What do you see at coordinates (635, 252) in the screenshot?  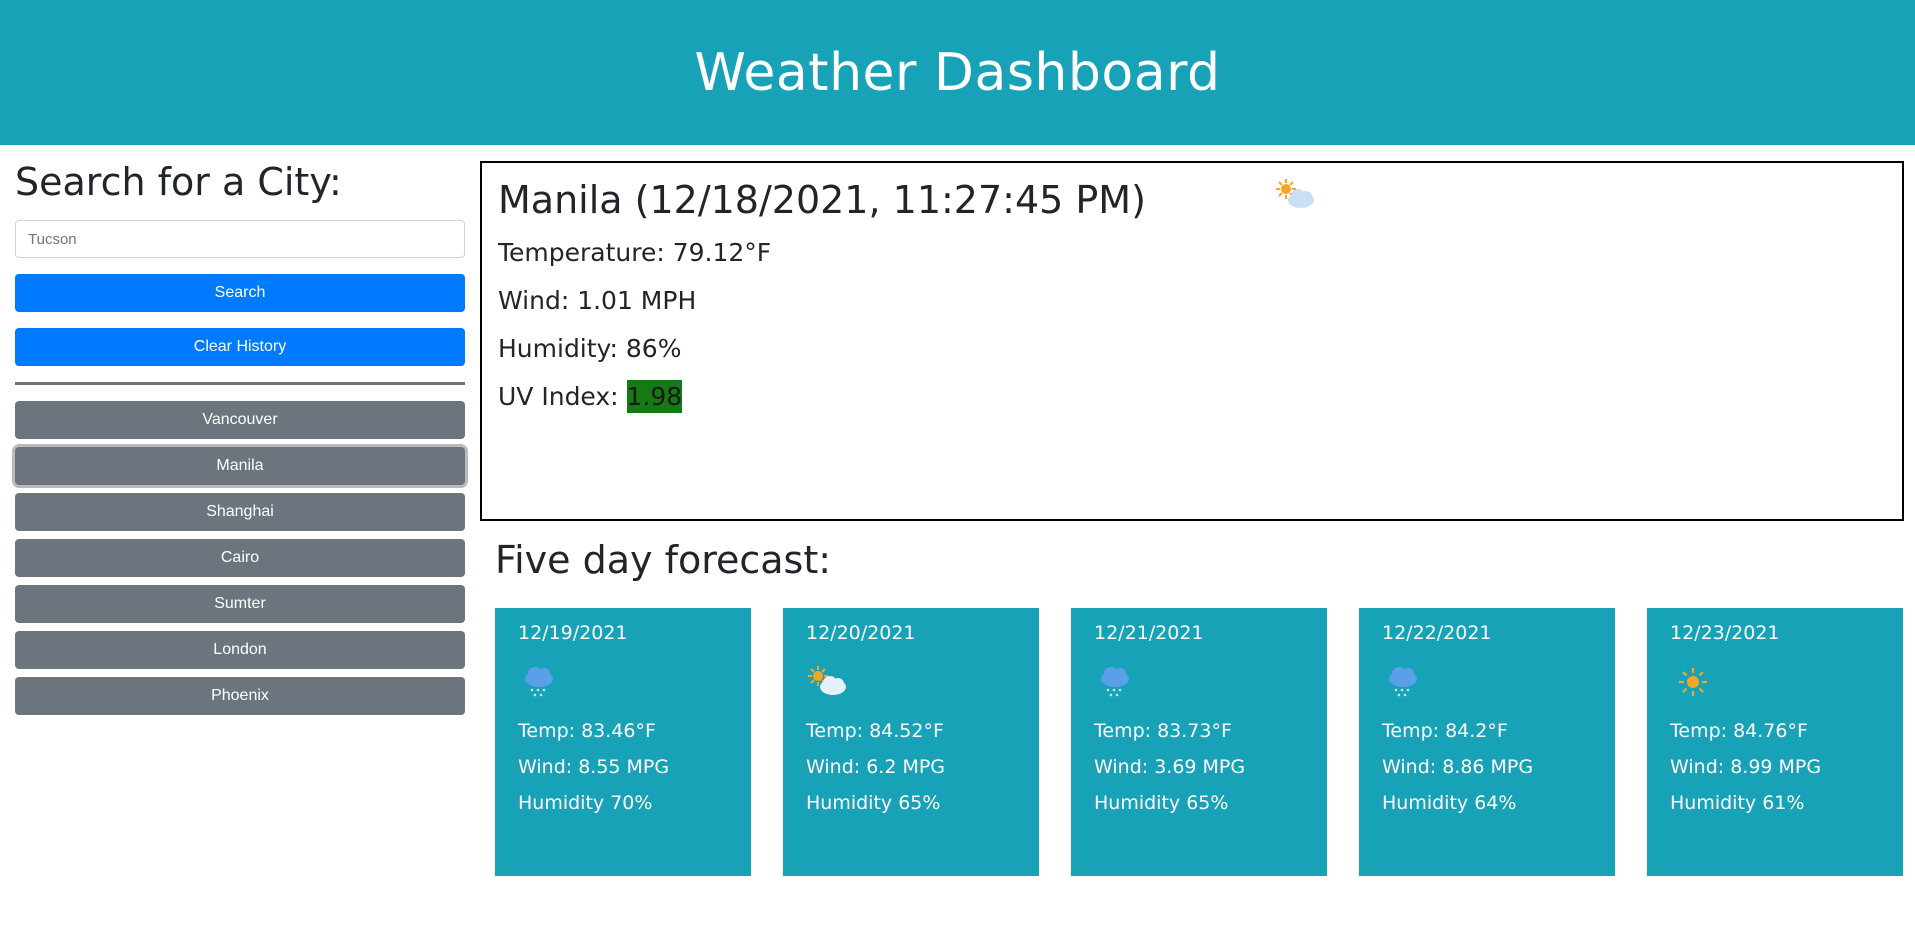 I see `current-temperature: Temperature: 79.12°F` at bounding box center [635, 252].